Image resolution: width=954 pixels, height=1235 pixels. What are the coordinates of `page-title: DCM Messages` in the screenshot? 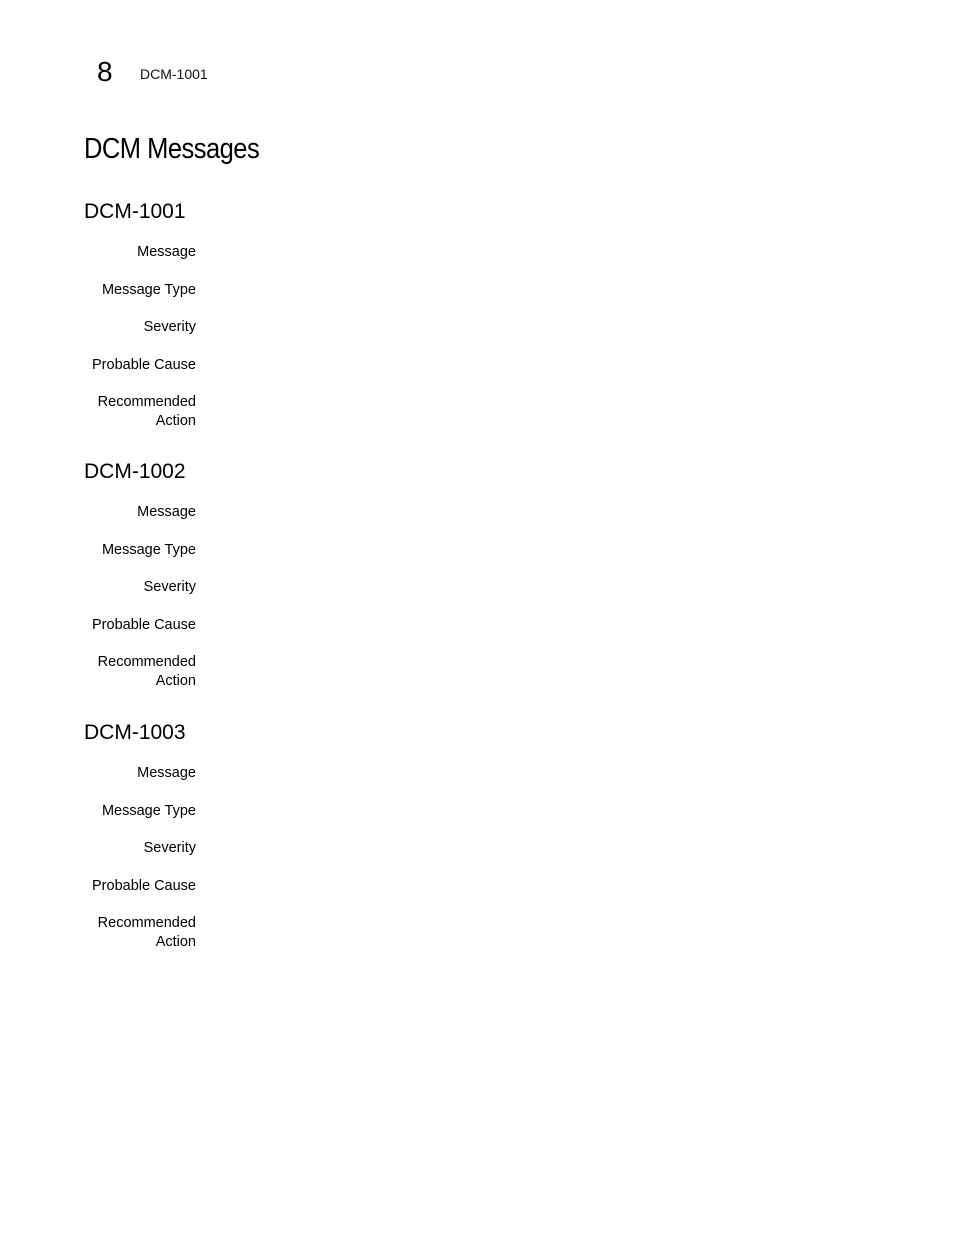 It's located at (172, 149).